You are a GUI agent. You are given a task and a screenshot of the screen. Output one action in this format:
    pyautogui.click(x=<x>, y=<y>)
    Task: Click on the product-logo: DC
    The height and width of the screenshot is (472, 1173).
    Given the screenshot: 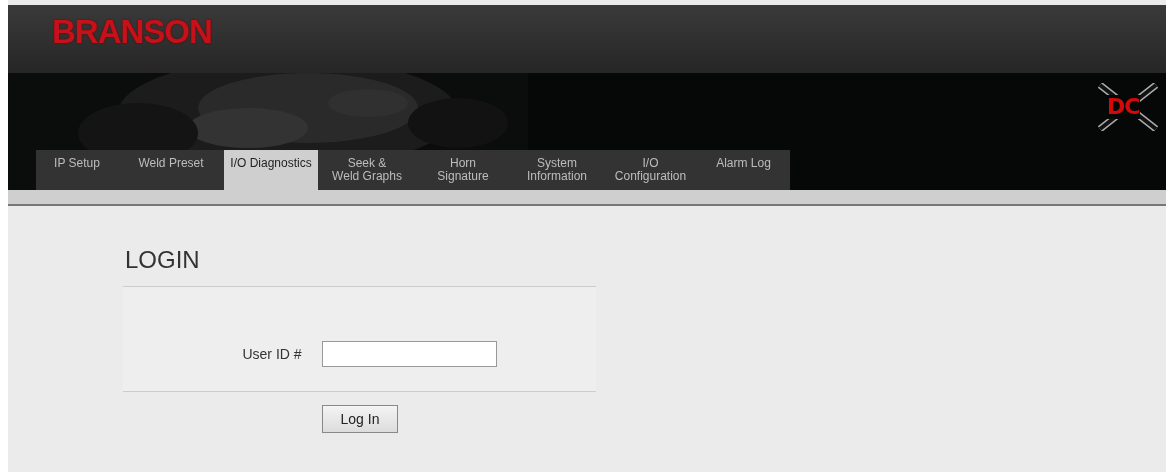 What is the action you would take?
    pyautogui.click(x=1123, y=107)
    